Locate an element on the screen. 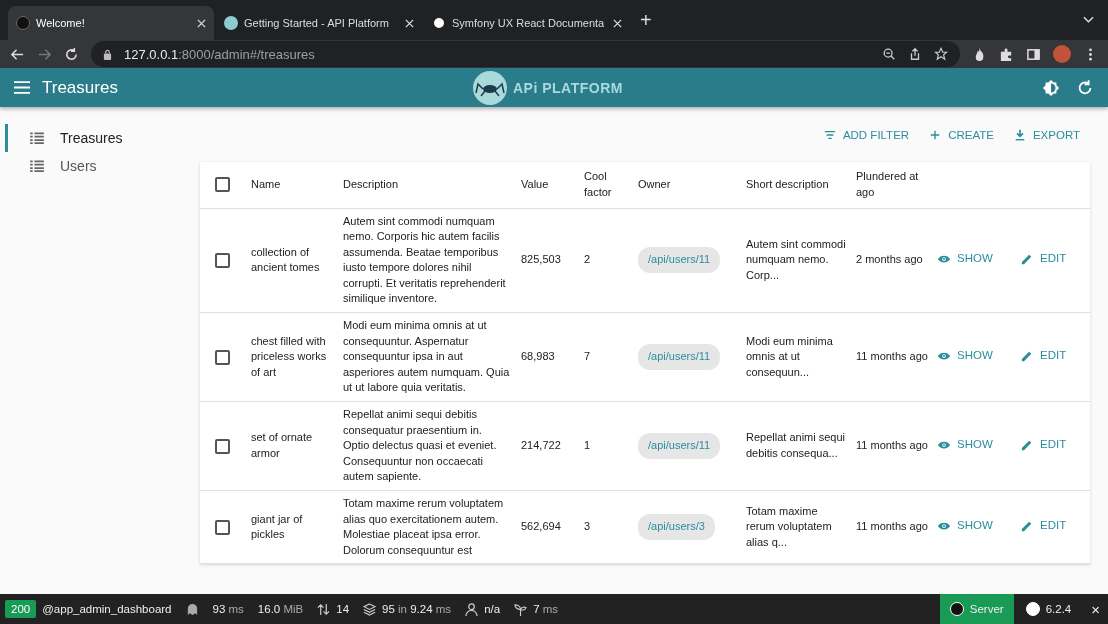 This screenshot has width=1108, height=624. table-cell-text: chest filled with priceless works of art is located at coordinates (289, 356).